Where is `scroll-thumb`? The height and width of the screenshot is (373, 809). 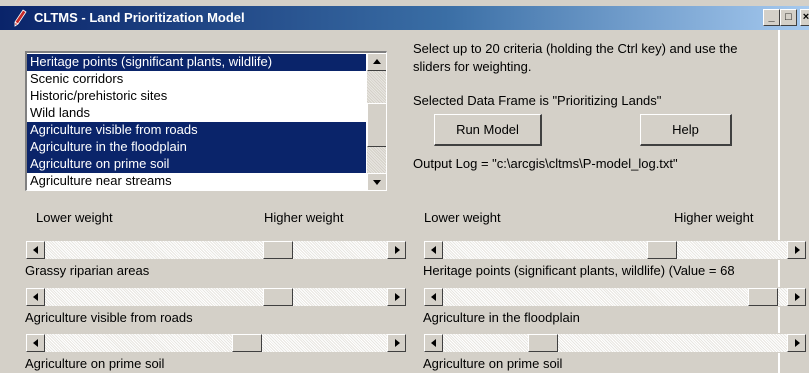 scroll-thumb is located at coordinates (376, 125).